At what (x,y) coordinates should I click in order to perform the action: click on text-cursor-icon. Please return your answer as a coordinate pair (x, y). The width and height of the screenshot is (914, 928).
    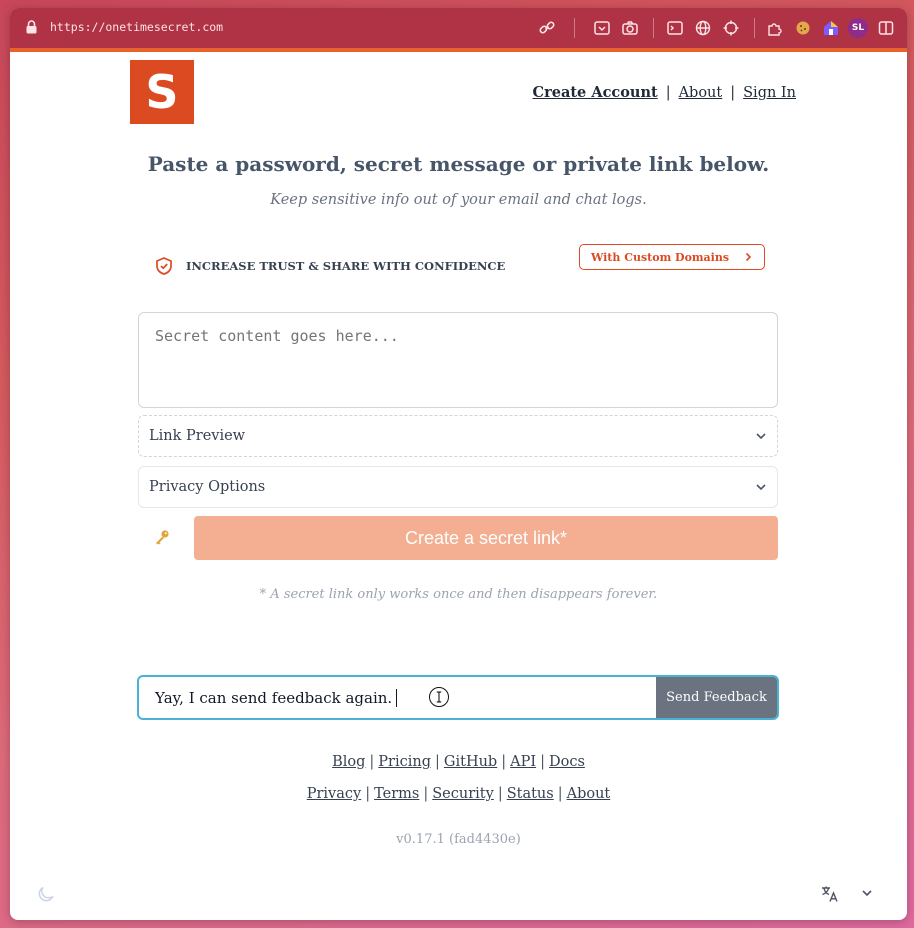
    Looking at the image, I should click on (439, 697).